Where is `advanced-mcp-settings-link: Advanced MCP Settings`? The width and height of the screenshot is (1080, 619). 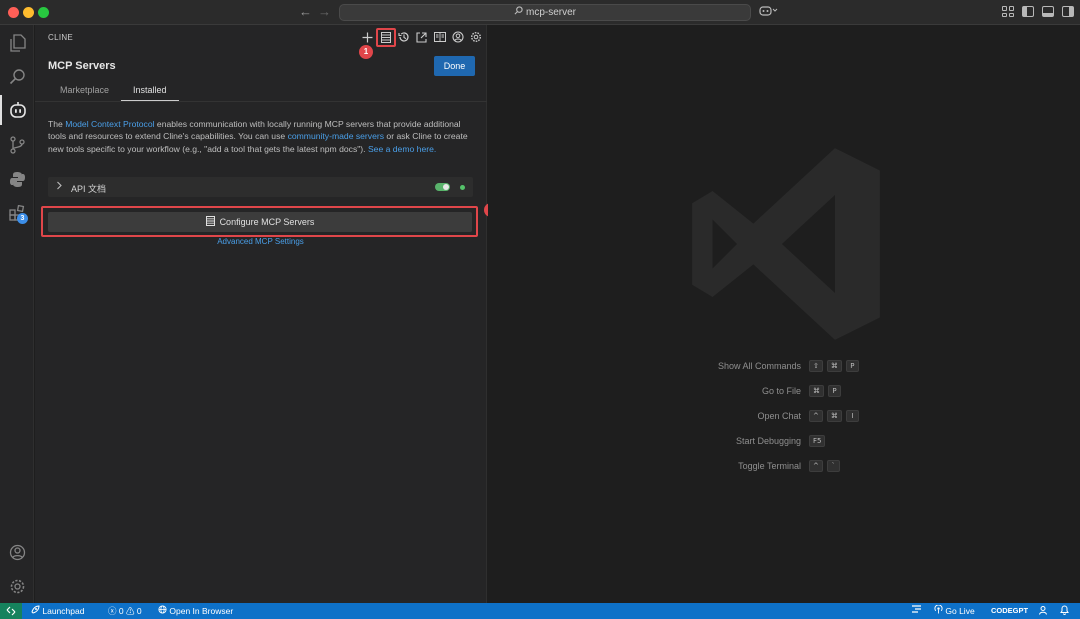
advanced-mcp-settings-link: Advanced MCP Settings is located at coordinates (260, 241).